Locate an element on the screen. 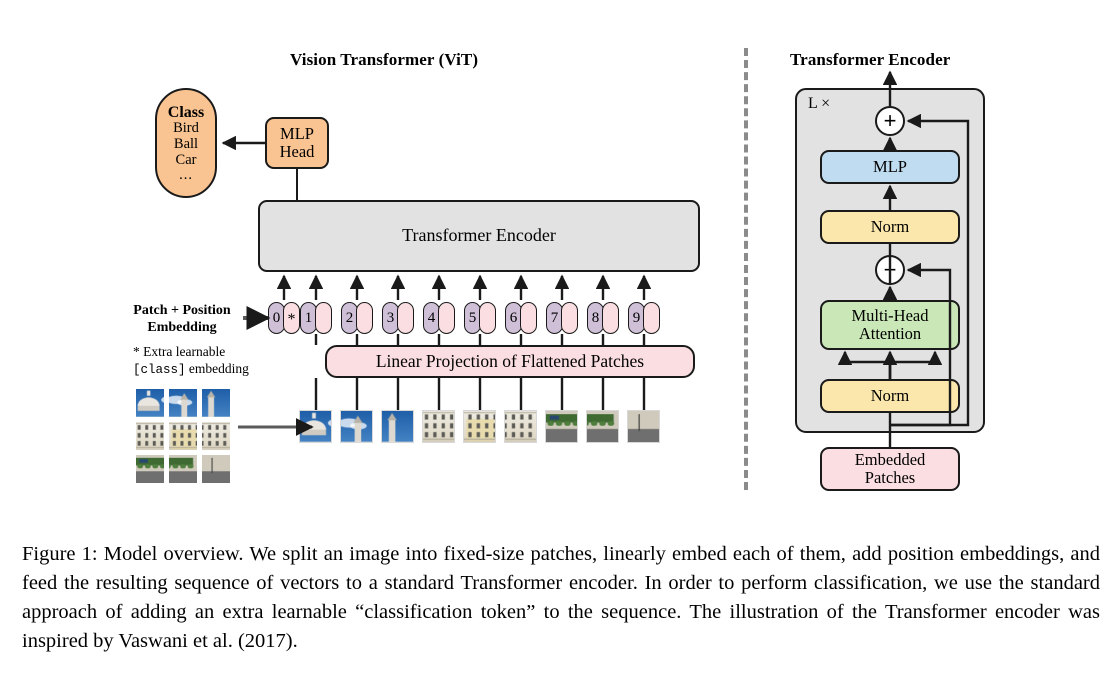 The width and height of the screenshot is (1120, 700). class-item-ball: Ball is located at coordinates (186, 143).